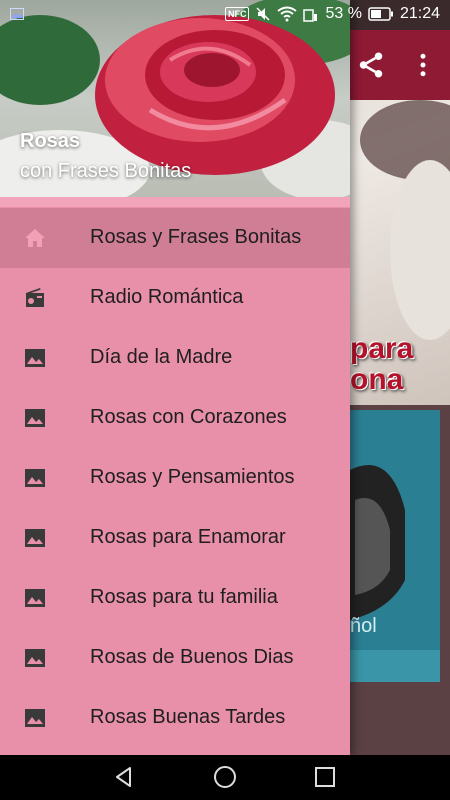  I want to click on nfc-icon: NFC, so click(237, 14).